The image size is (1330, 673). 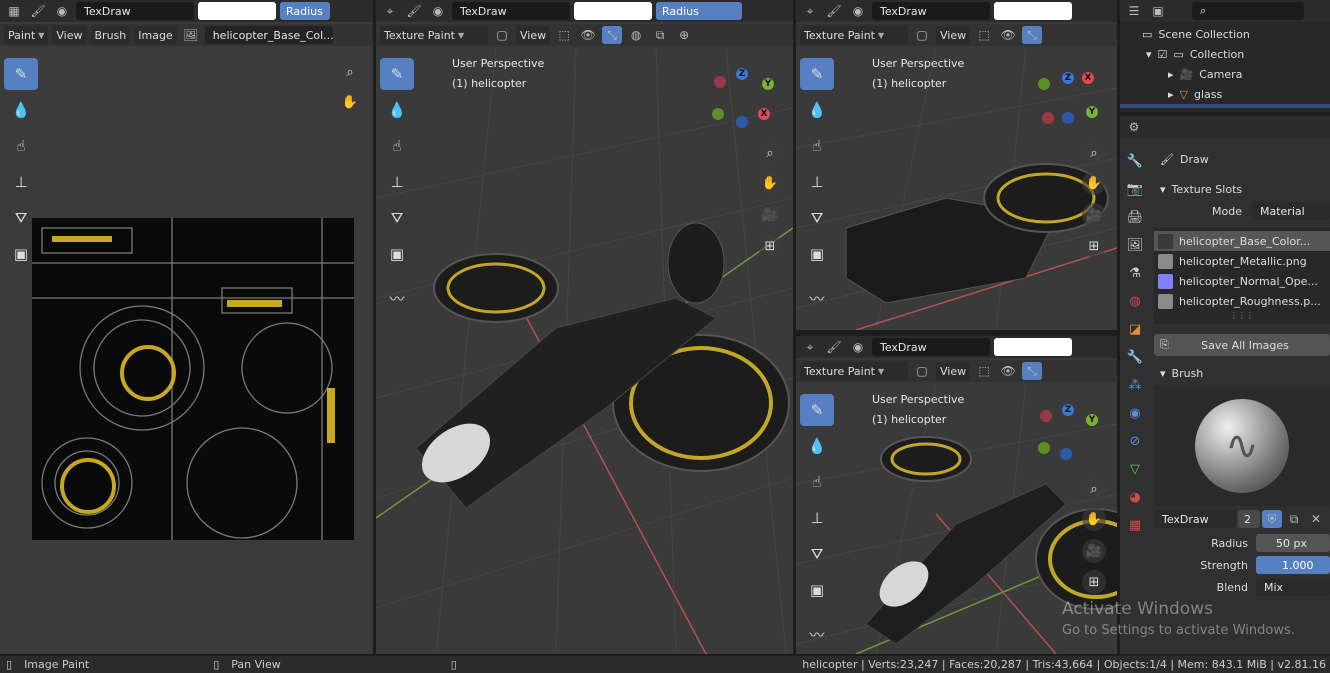 What do you see at coordinates (1293, 587) in the screenshot?
I see `blend-dropdown: Mix` at bounding box center [1293, 587].